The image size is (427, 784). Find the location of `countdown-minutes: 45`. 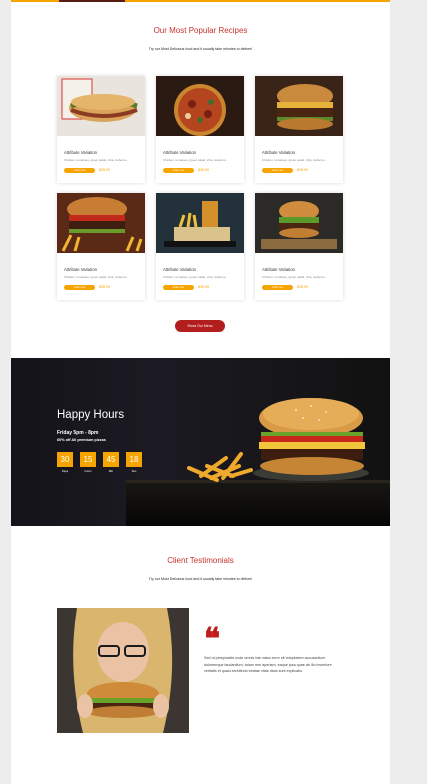

countdown-minutes: 45 is located at coordinates (111, 459).